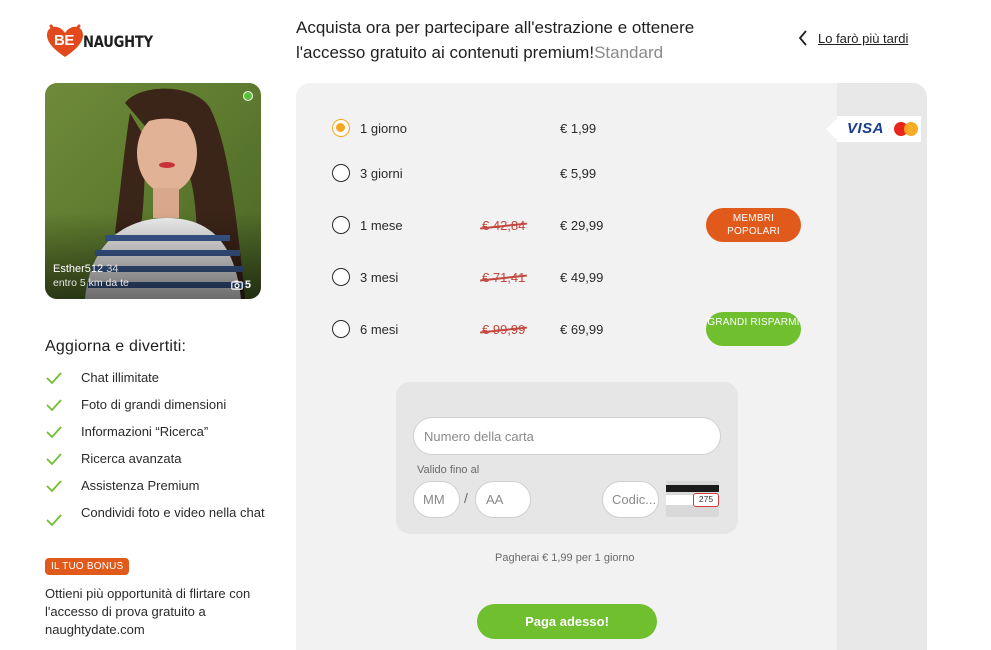 This screenshot has width=991, height=650. What do you see at coordinates (87, 566) in the screenshot?
I see `bonus-badge: IL TUO BONUS` at bounding box center [87, 566].